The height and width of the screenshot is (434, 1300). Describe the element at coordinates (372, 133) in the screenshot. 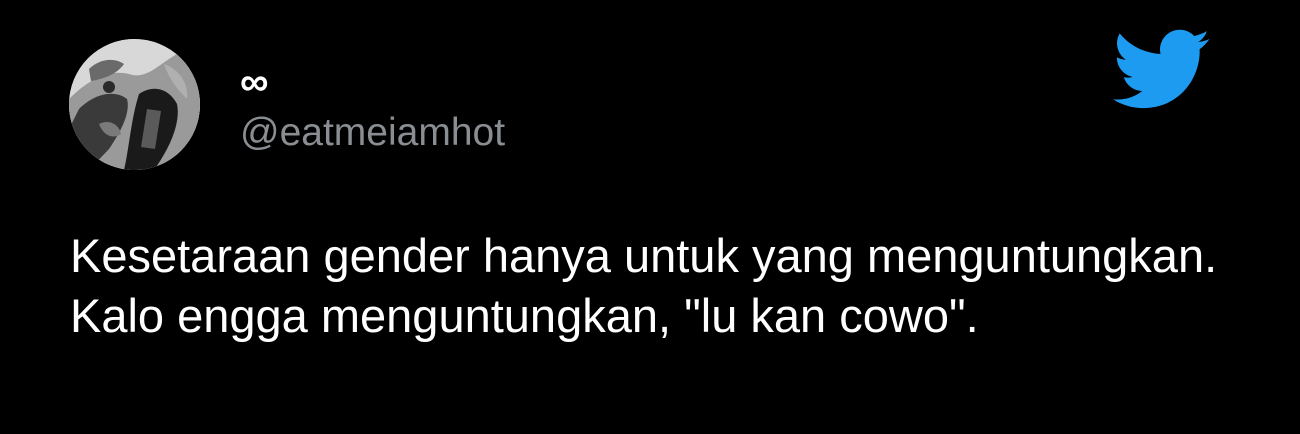

I see `user-handle: @eatmeiamhot` at that location.